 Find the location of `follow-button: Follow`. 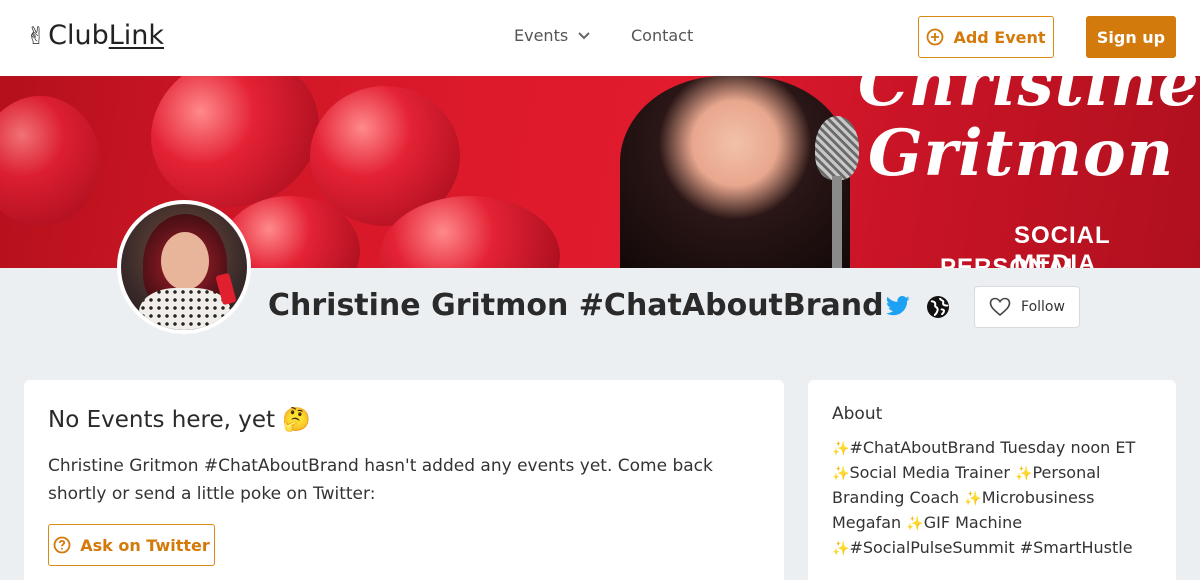

follow-button: Follow is located at coordinates (1027, 307).